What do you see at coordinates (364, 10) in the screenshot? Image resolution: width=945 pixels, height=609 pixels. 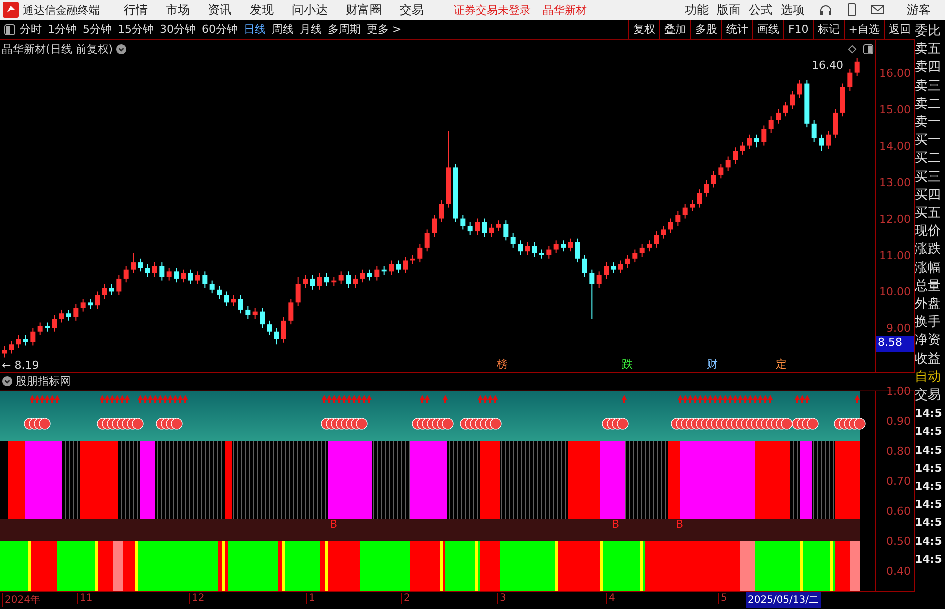 I see `menu-item: 财富圈` at bounding box center [364, 10].